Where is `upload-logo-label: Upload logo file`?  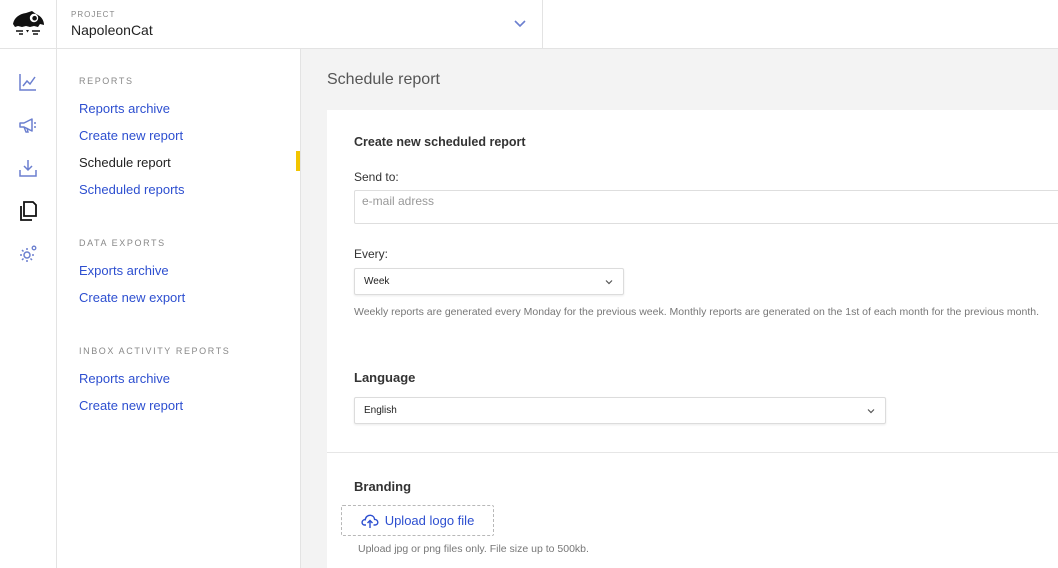
upload-logo-label: Upload logo file is located at coordinates (429, 520).